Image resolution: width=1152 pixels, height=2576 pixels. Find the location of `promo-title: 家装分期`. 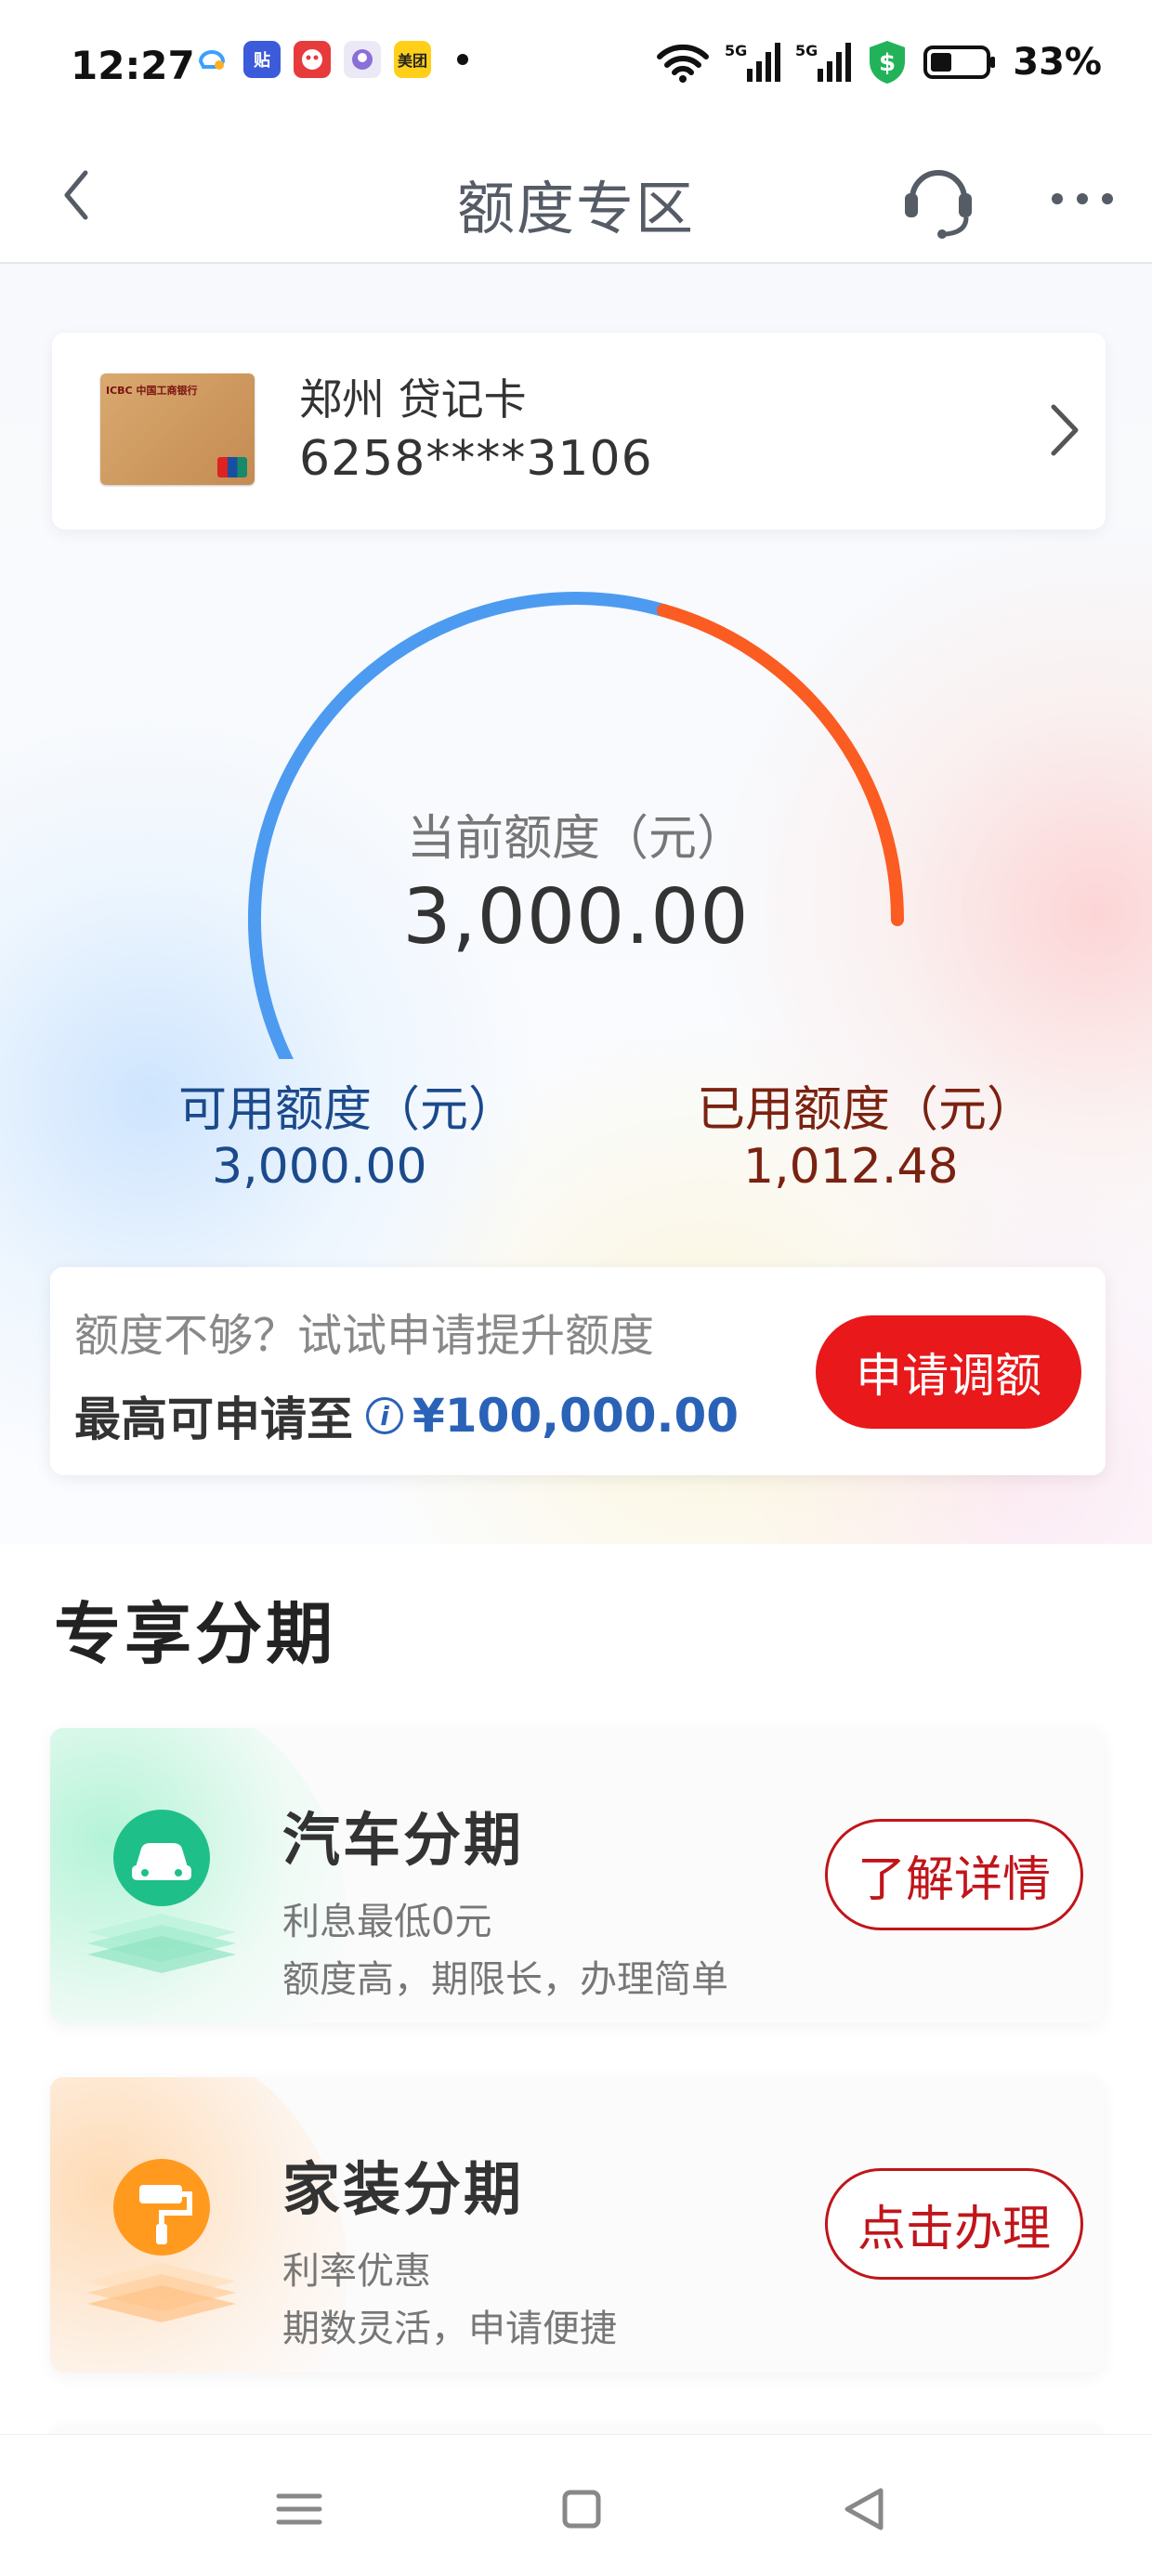

promo-title: 家装分期 is located at coordinates (403, 2189).